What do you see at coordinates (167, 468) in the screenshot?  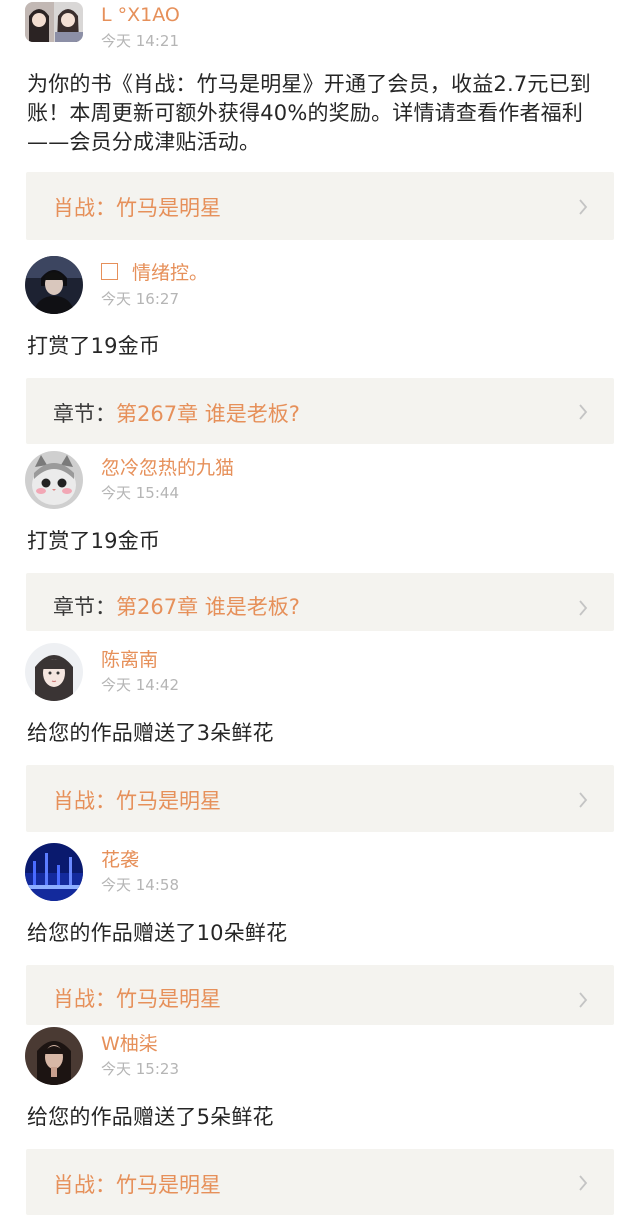 I see `username: 忽冷忽热的九猫` at bounding box center [167, 468].